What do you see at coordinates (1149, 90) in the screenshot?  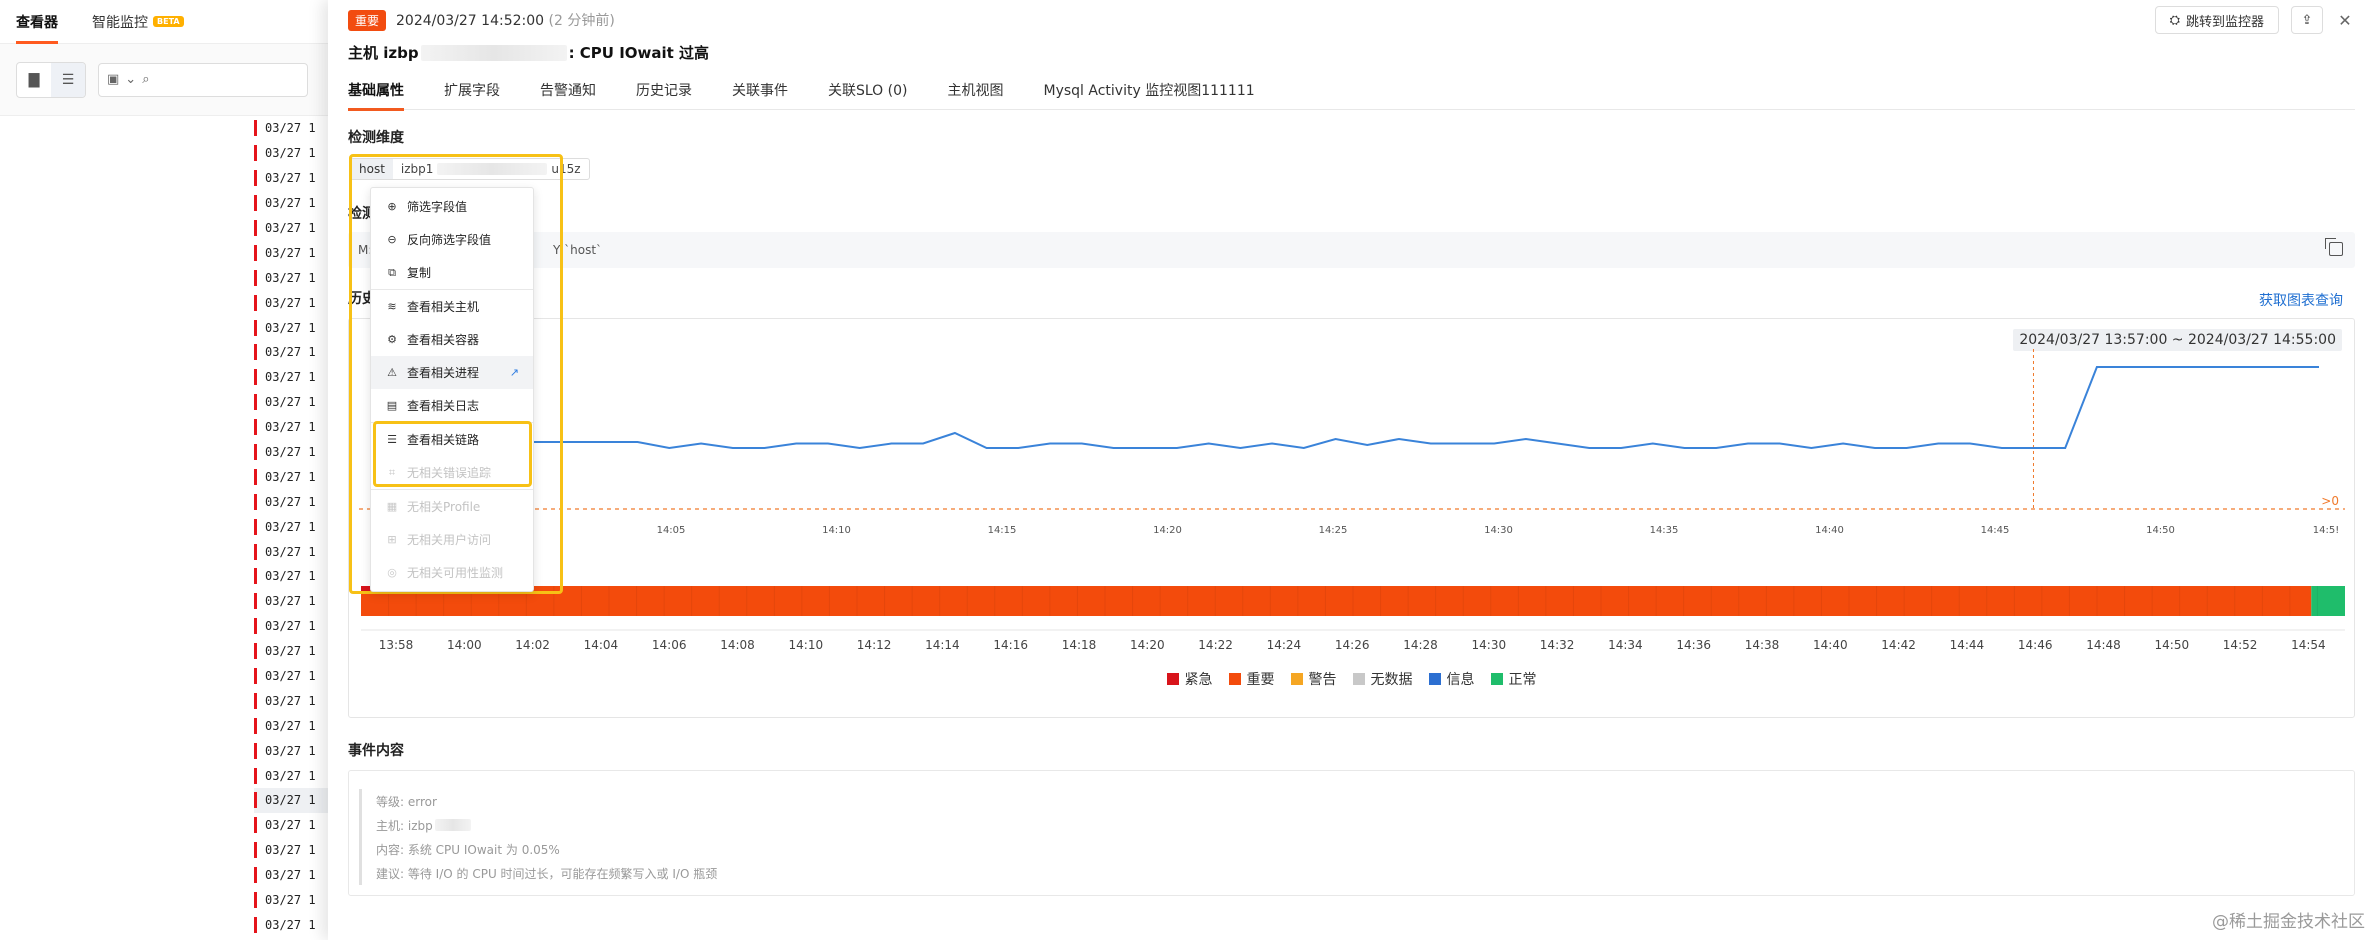 I see `tab-7: Mysql Activity 监控视图111111` at bounding box center [1149, 90].